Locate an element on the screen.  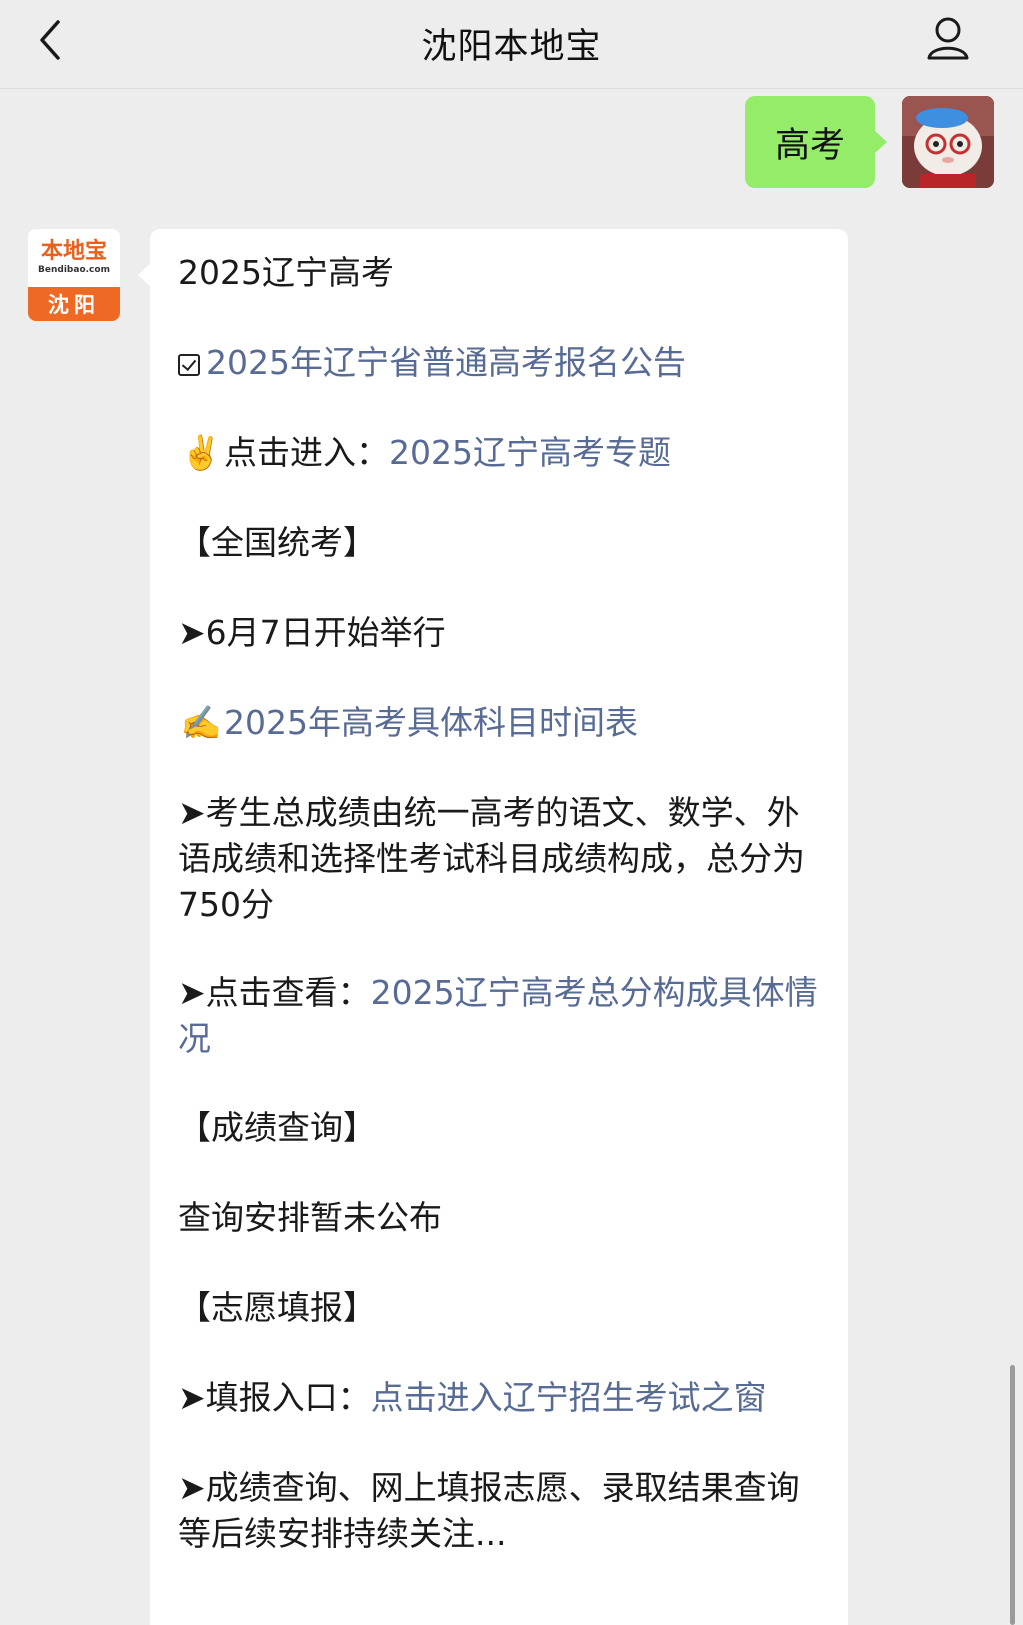
application-prefix: ➤填报入口： is located at coordinates (274, 1397).